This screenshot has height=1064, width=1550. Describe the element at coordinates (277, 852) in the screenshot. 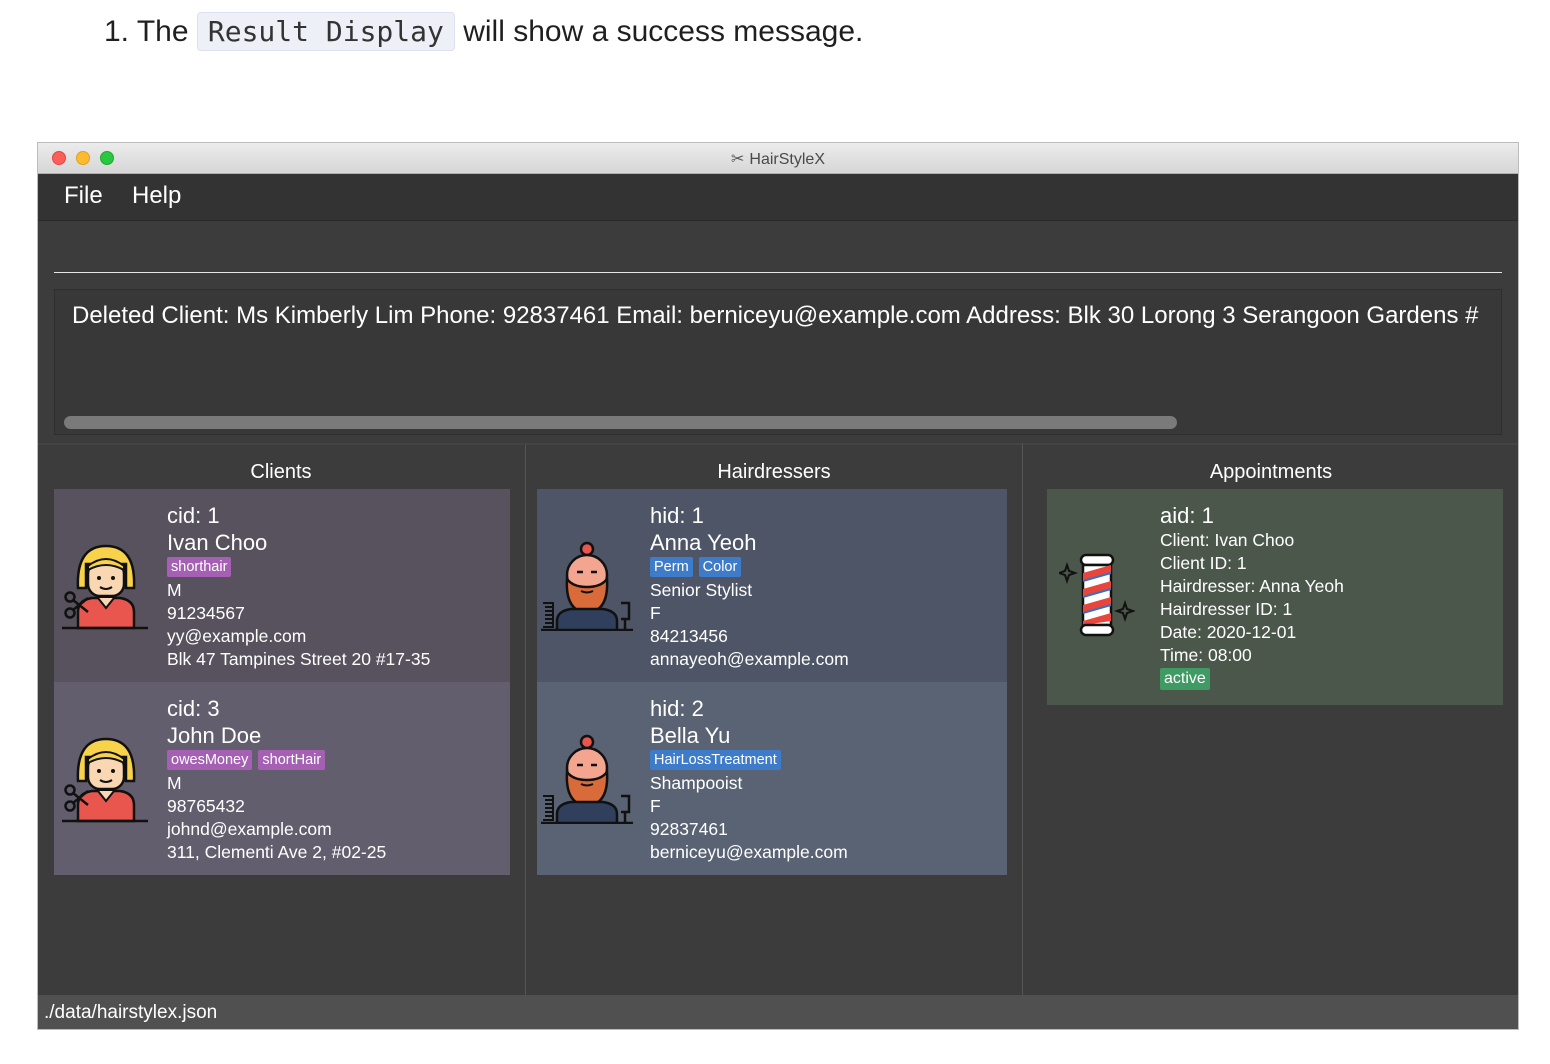

I see `client-address: 311, Clementi Ave 2, #02-25` at that location.